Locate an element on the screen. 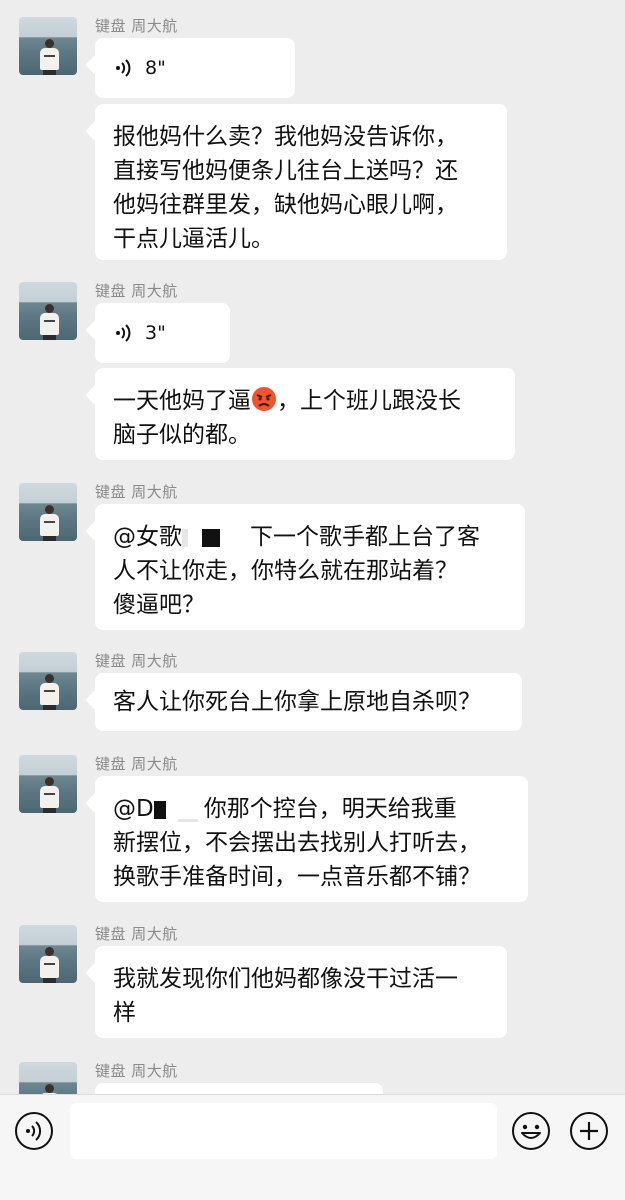 This screenshot has height=1200, width=625. emoji-icon is located at coordinates (531, 1131).